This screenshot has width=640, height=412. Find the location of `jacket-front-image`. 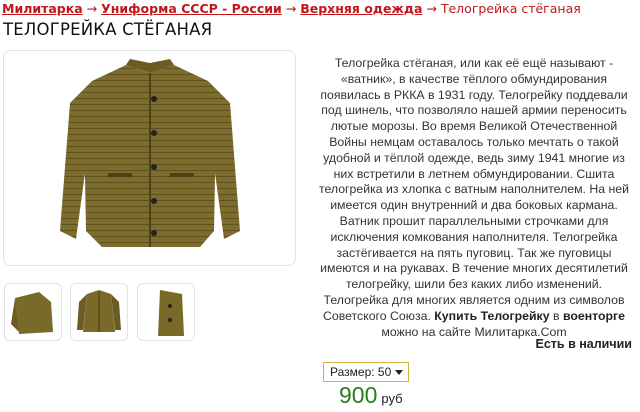

jacket-front-image is located at coordinates (150, 153).